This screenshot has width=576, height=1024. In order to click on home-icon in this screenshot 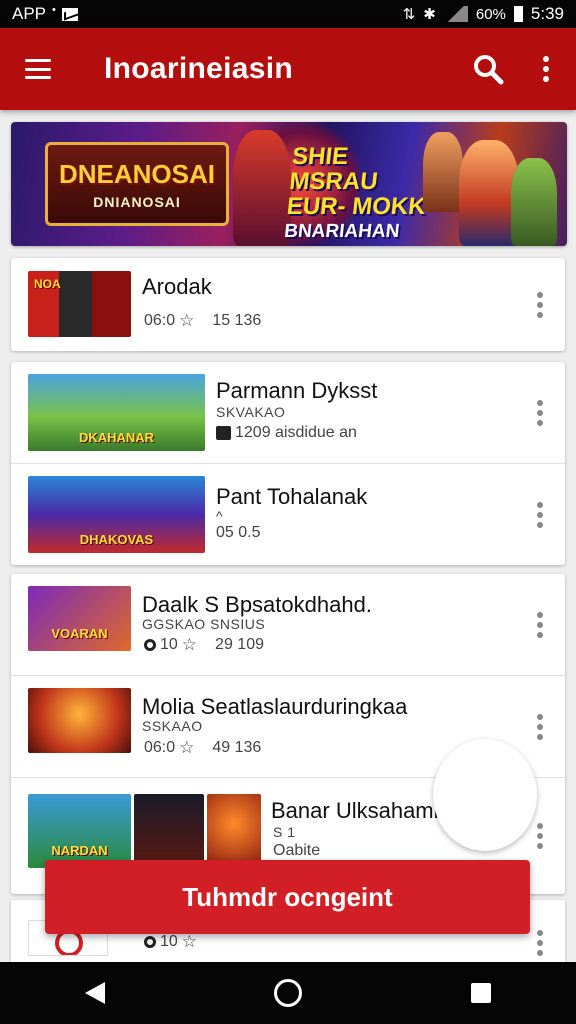, I will do `click(287, 993)`.